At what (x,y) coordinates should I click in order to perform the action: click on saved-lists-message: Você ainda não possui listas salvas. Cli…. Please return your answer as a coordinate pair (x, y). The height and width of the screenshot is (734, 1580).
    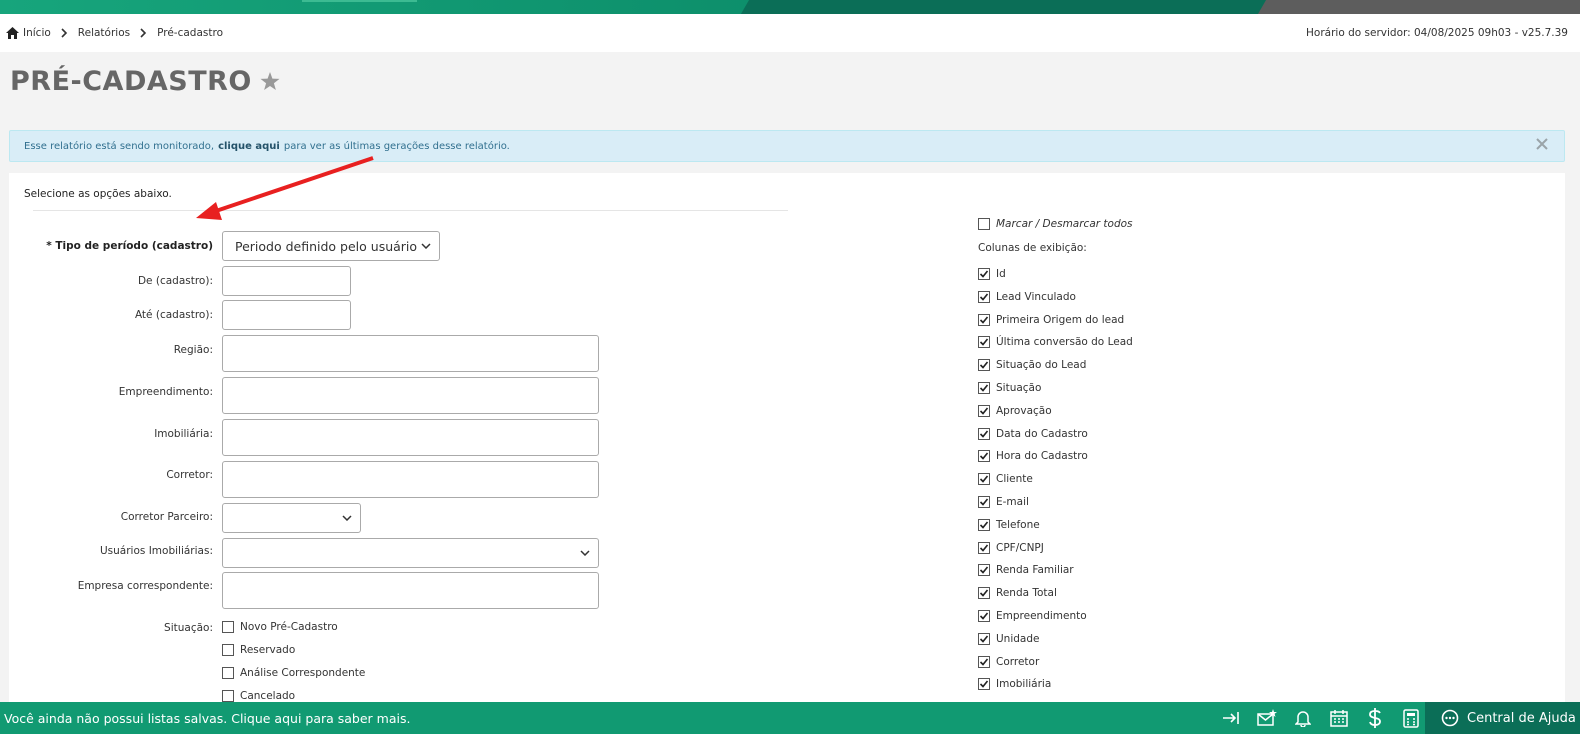
    Looking at the image, I should click on (205, 718).